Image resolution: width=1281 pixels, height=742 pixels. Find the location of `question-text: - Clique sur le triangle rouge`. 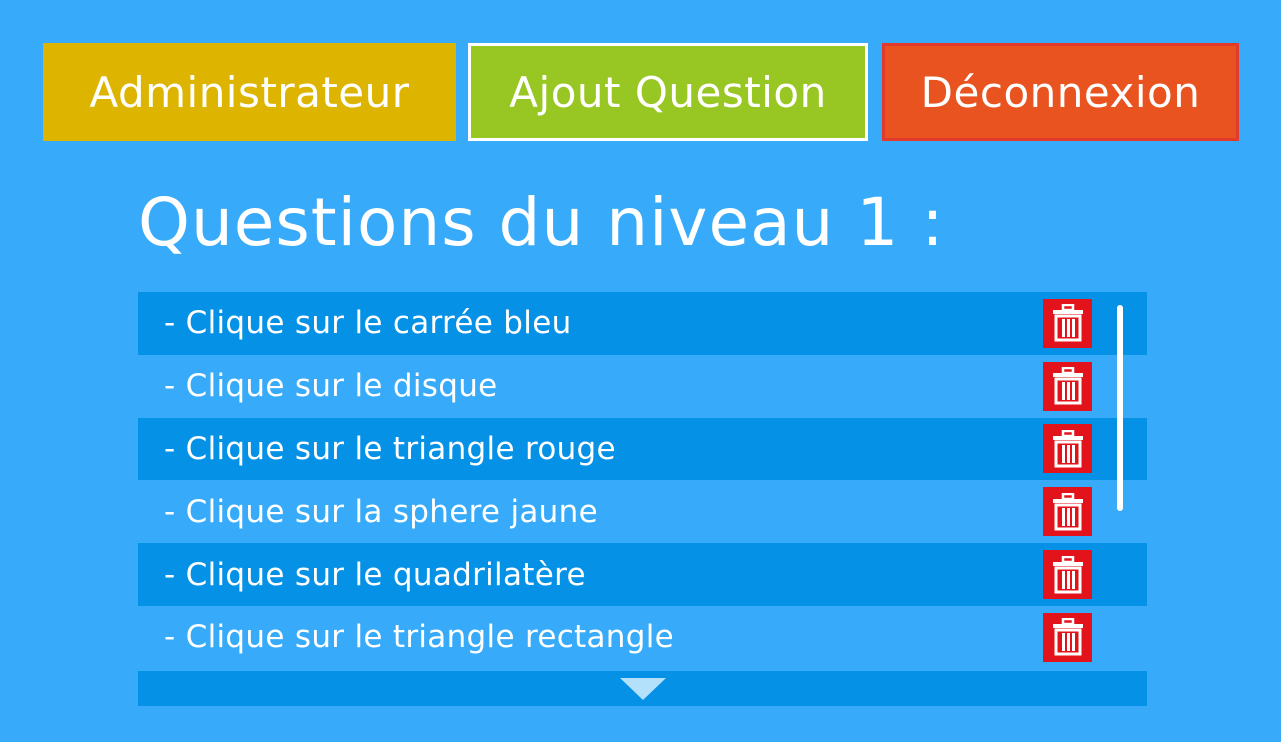

question-text: - Clique sur le triangle rouge is located at coordinates (390, 448).